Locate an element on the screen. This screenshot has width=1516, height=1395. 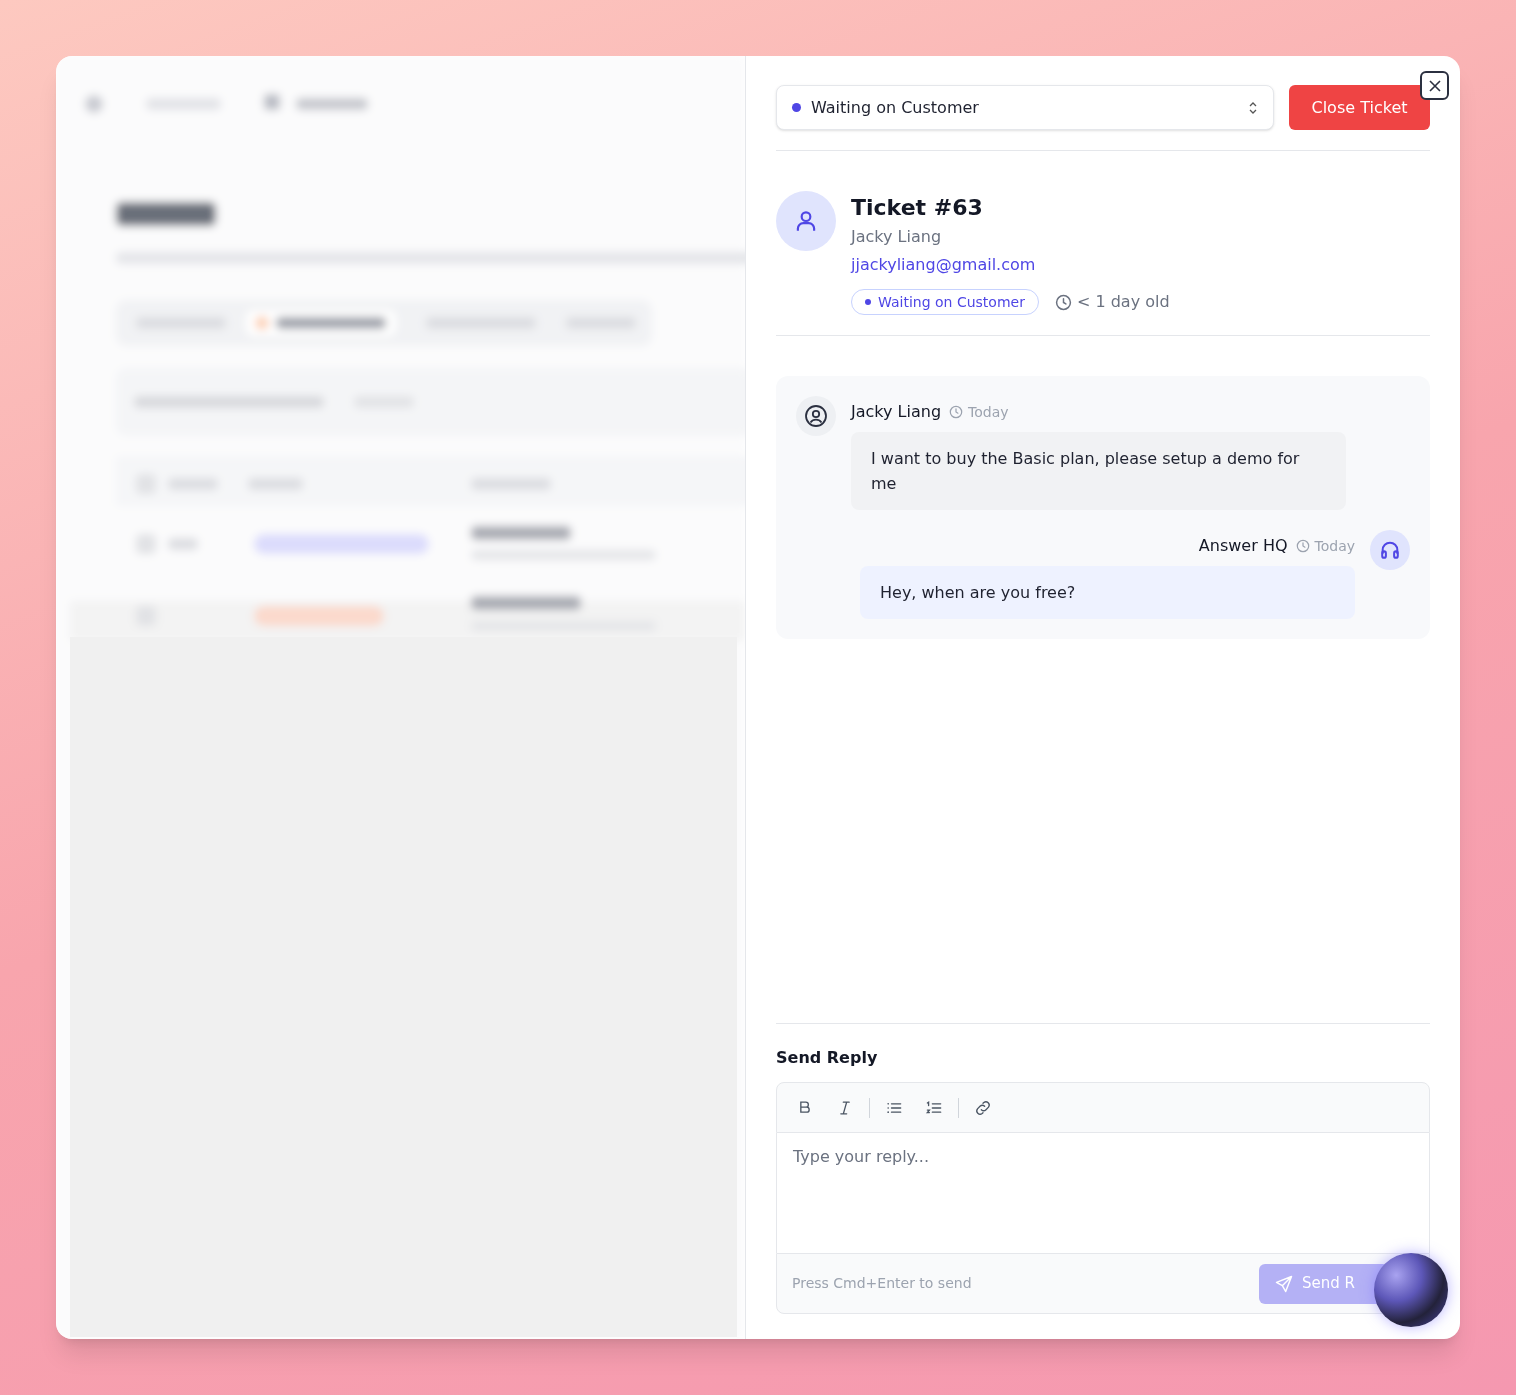
message-bubble: Hey, when are you free? is located at coordinates (1107, 592).